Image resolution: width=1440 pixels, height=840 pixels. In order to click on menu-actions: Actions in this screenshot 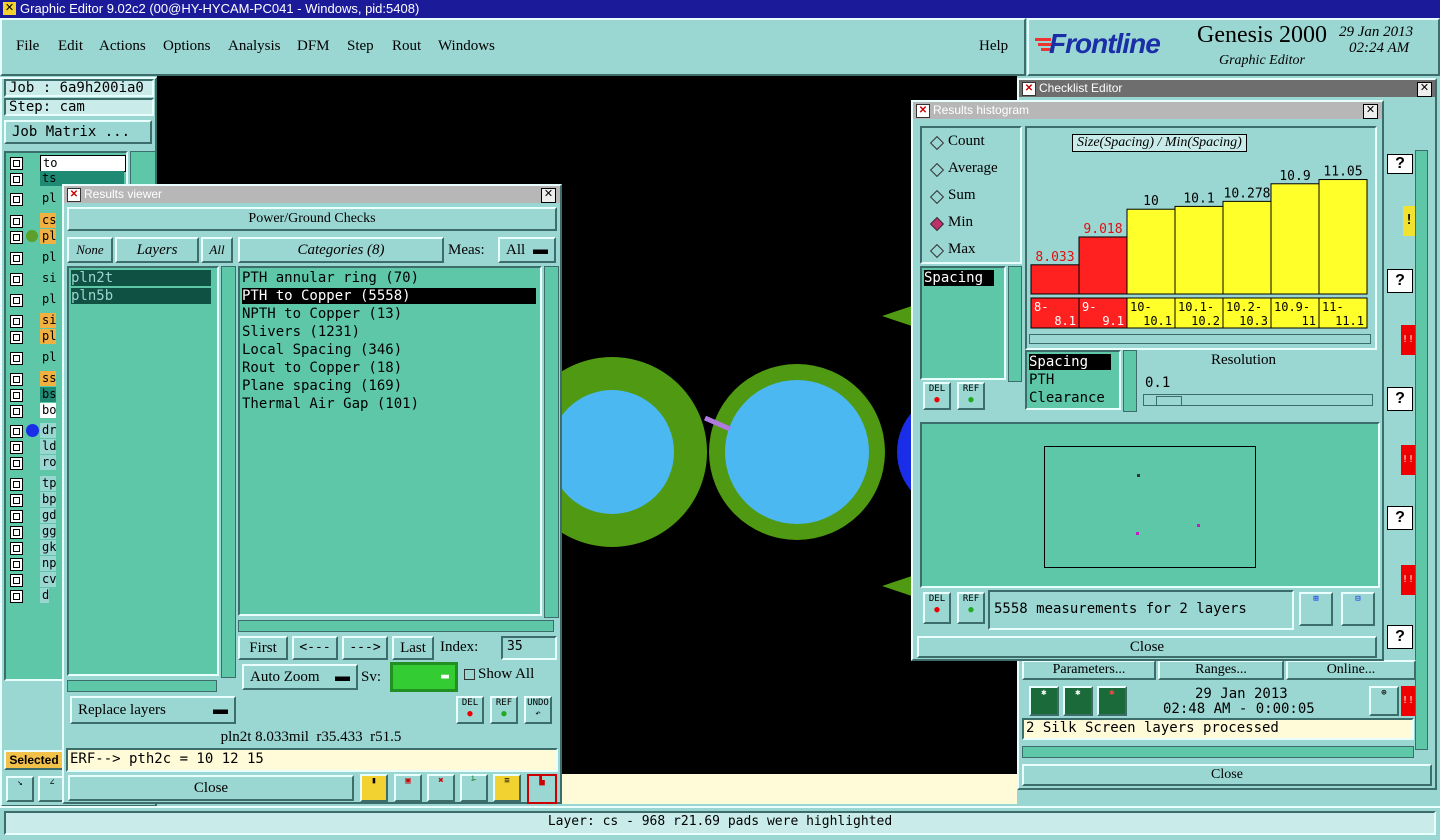, I will do `click(122, 46)`.